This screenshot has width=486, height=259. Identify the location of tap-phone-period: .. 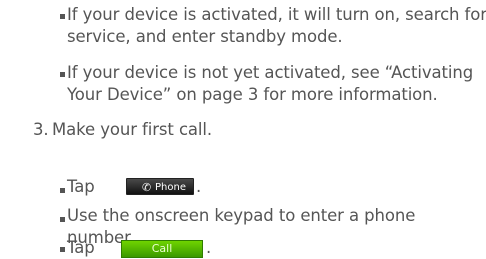
(199, 186).